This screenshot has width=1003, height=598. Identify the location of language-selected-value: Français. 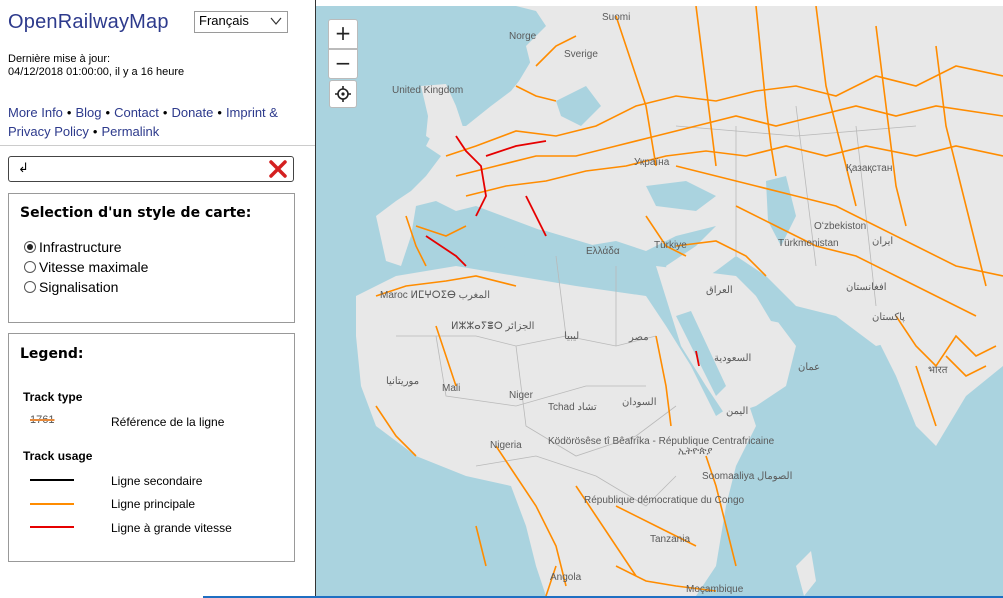
(224, 20).